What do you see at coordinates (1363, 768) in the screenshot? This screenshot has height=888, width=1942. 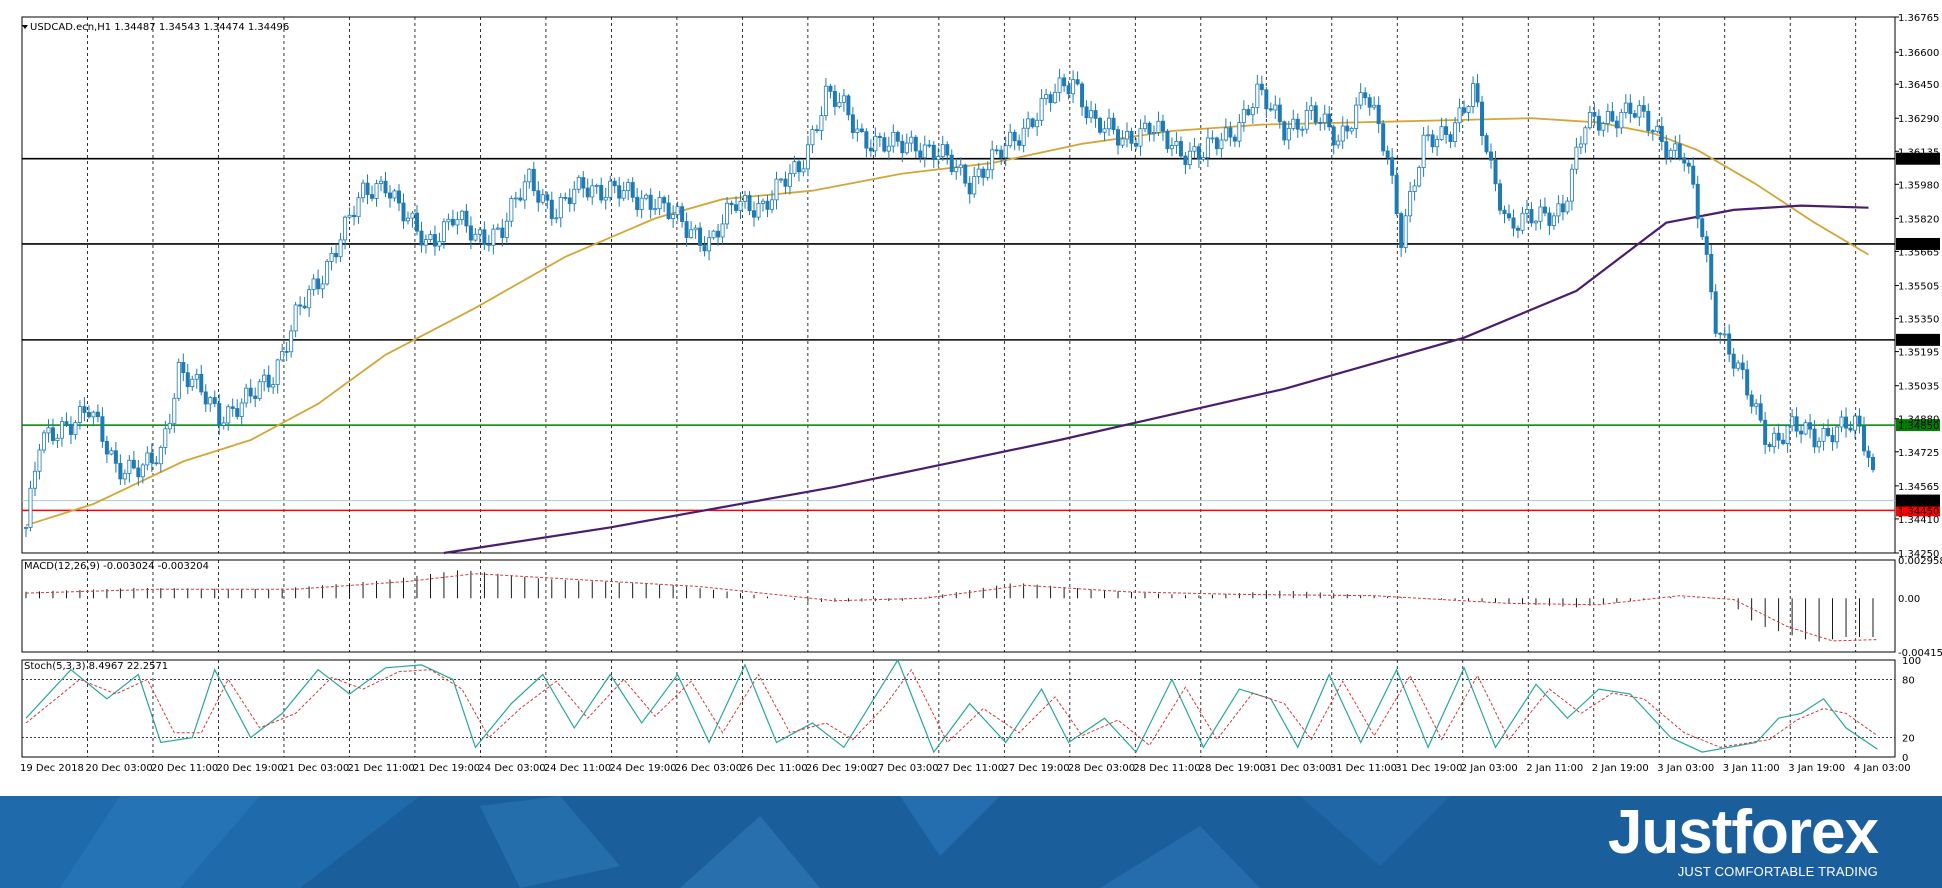 I see `x-tick-label: 31 Dec 11:00` at bounding box center [1363, 768].